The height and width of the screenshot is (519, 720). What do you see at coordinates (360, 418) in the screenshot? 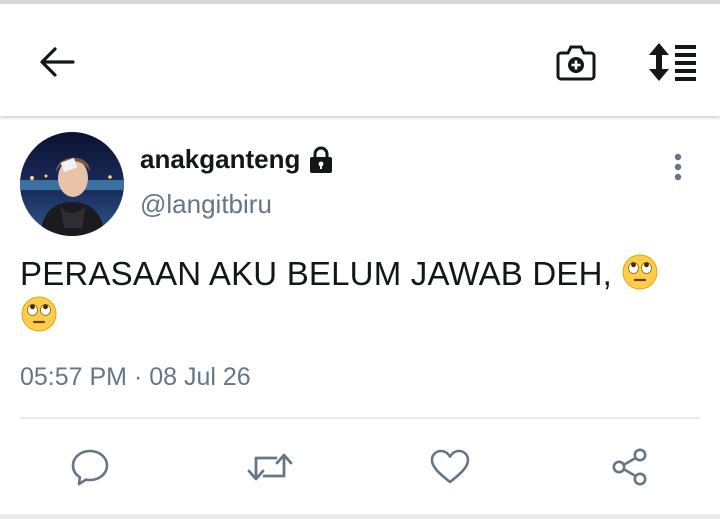
I see `divider` at bounding box center [360, 418].